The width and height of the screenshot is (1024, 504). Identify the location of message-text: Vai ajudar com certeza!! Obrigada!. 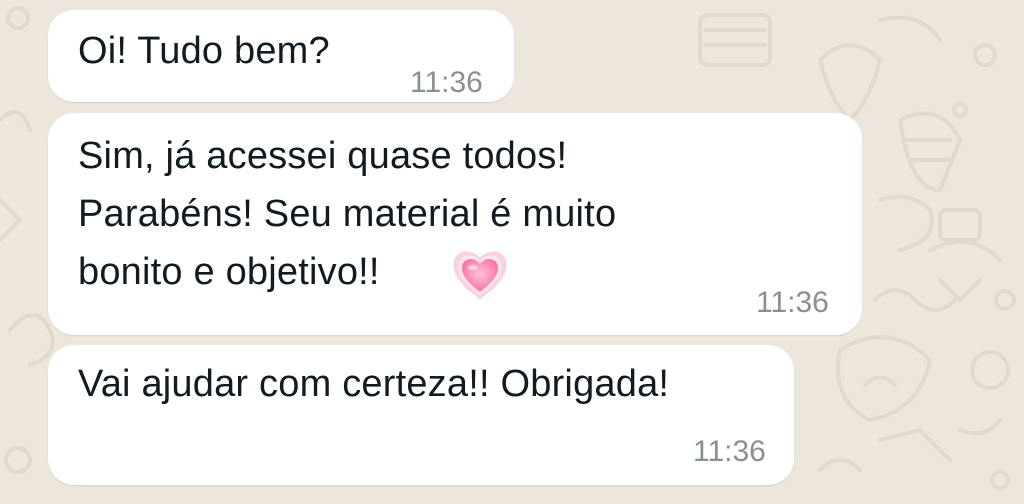
(374, 384).